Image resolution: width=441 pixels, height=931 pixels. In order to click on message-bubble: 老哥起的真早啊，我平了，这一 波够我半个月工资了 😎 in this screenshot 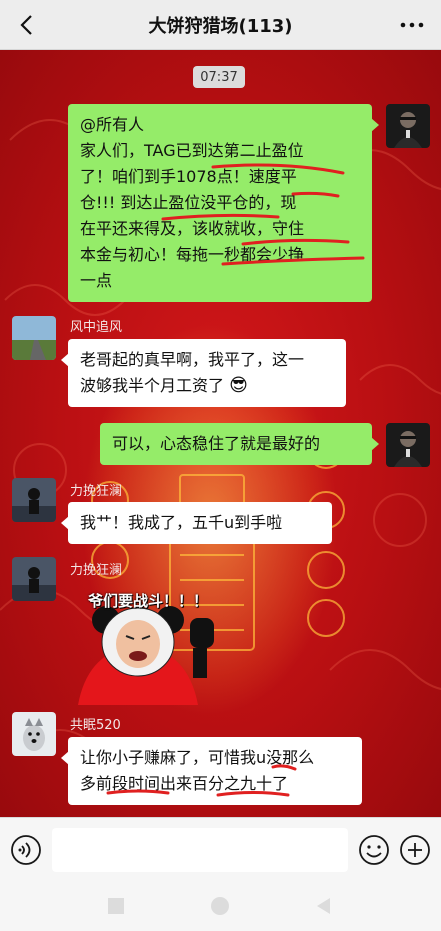, I will do `click(203, 373)`.